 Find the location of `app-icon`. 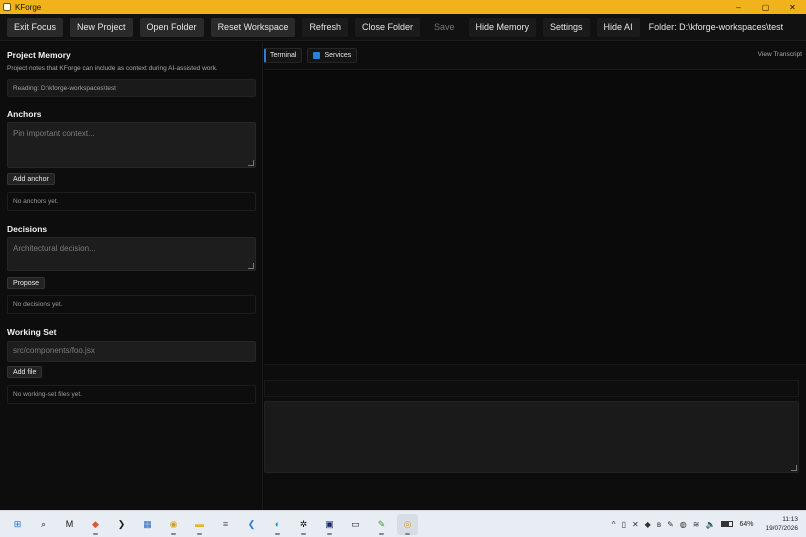

app-icon is located at coordinates (7, 7).